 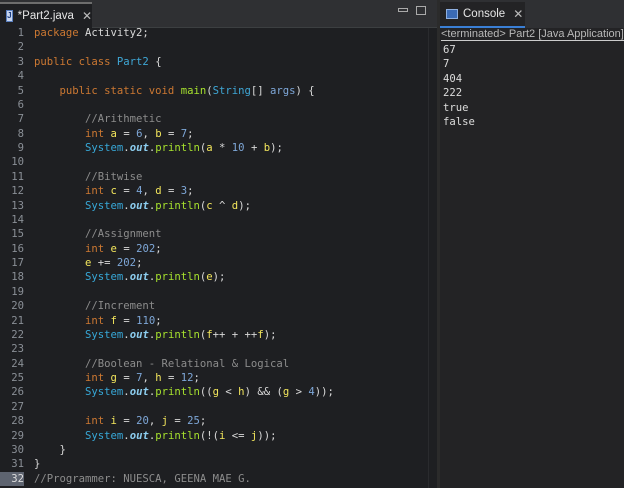 I want to click on code-token: public static void, so click(x=107, y=90).